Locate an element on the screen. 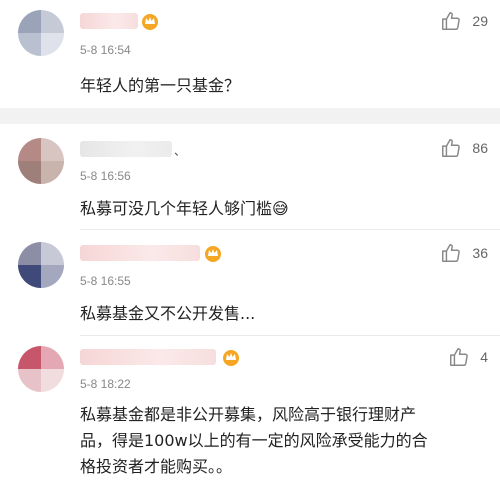 Image resolution: width=500 pixels, height=487 pixels. comment-text-line-3: 格投资者才能购买。。 is located at coordinates (156, 466).